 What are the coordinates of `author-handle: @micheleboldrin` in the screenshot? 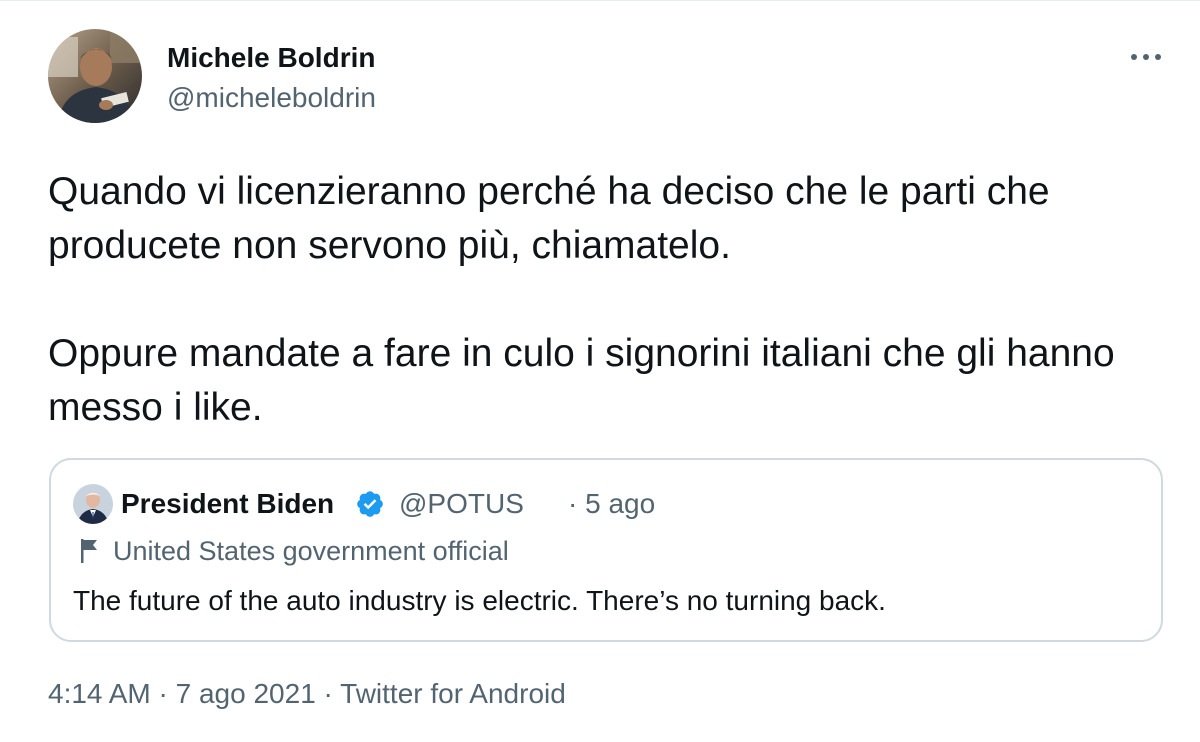 It's located at (271, 98).